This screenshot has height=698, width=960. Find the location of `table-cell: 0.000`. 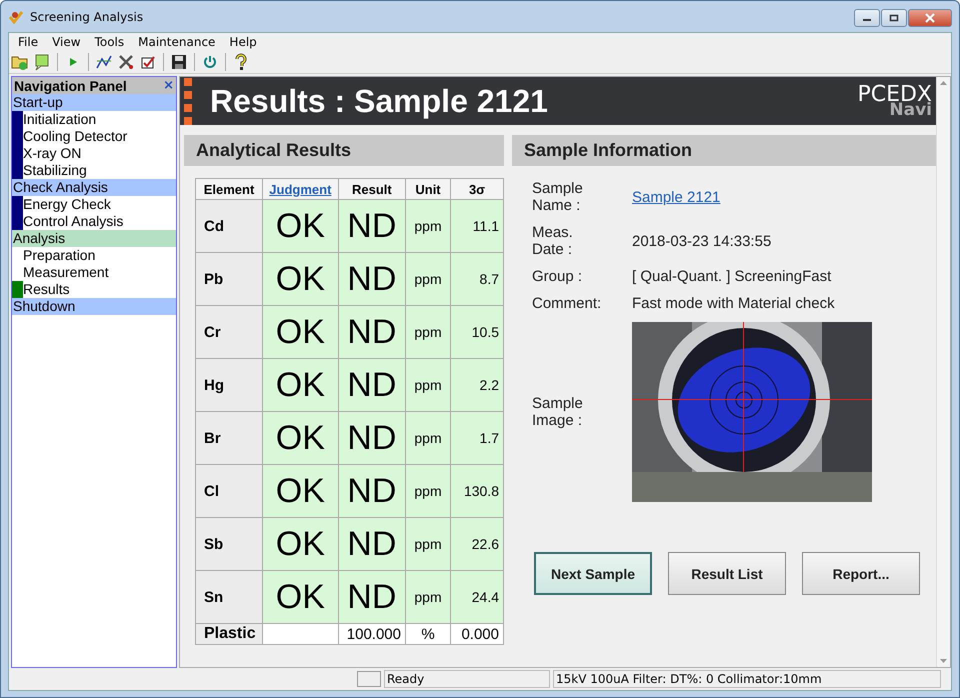

table-cell: 0.000 is located at coordinates (477, 634).